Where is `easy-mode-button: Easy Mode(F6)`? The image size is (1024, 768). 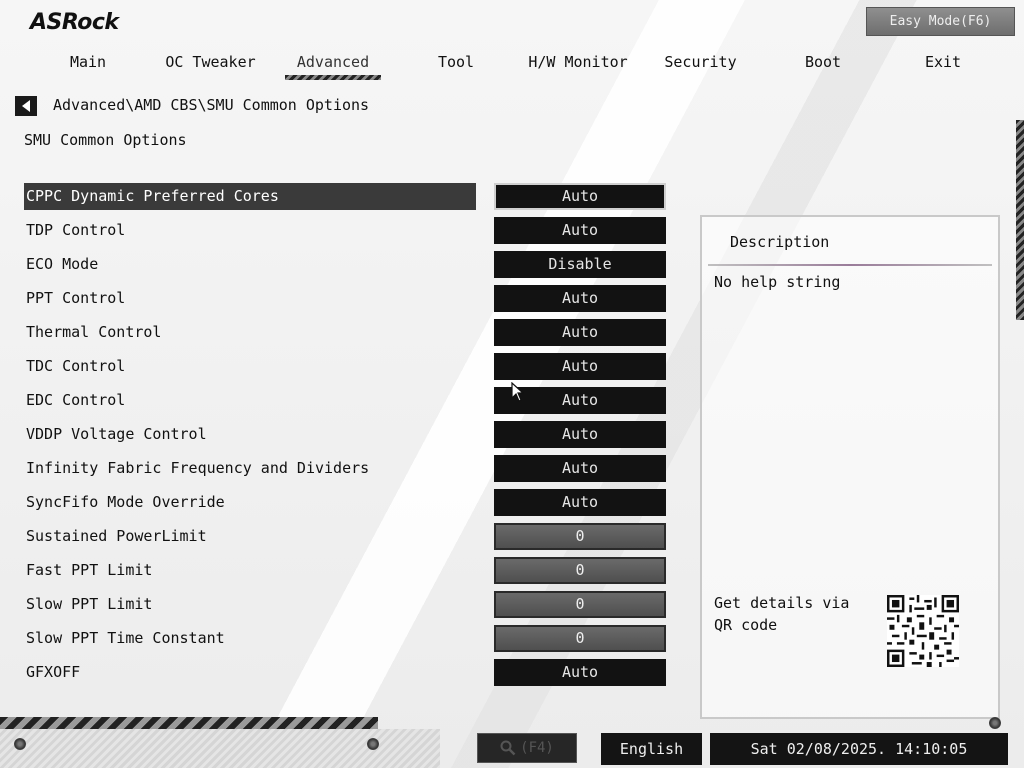 easy-mode-button: Easy Mode(F6) is located at coordinates (940, 21).